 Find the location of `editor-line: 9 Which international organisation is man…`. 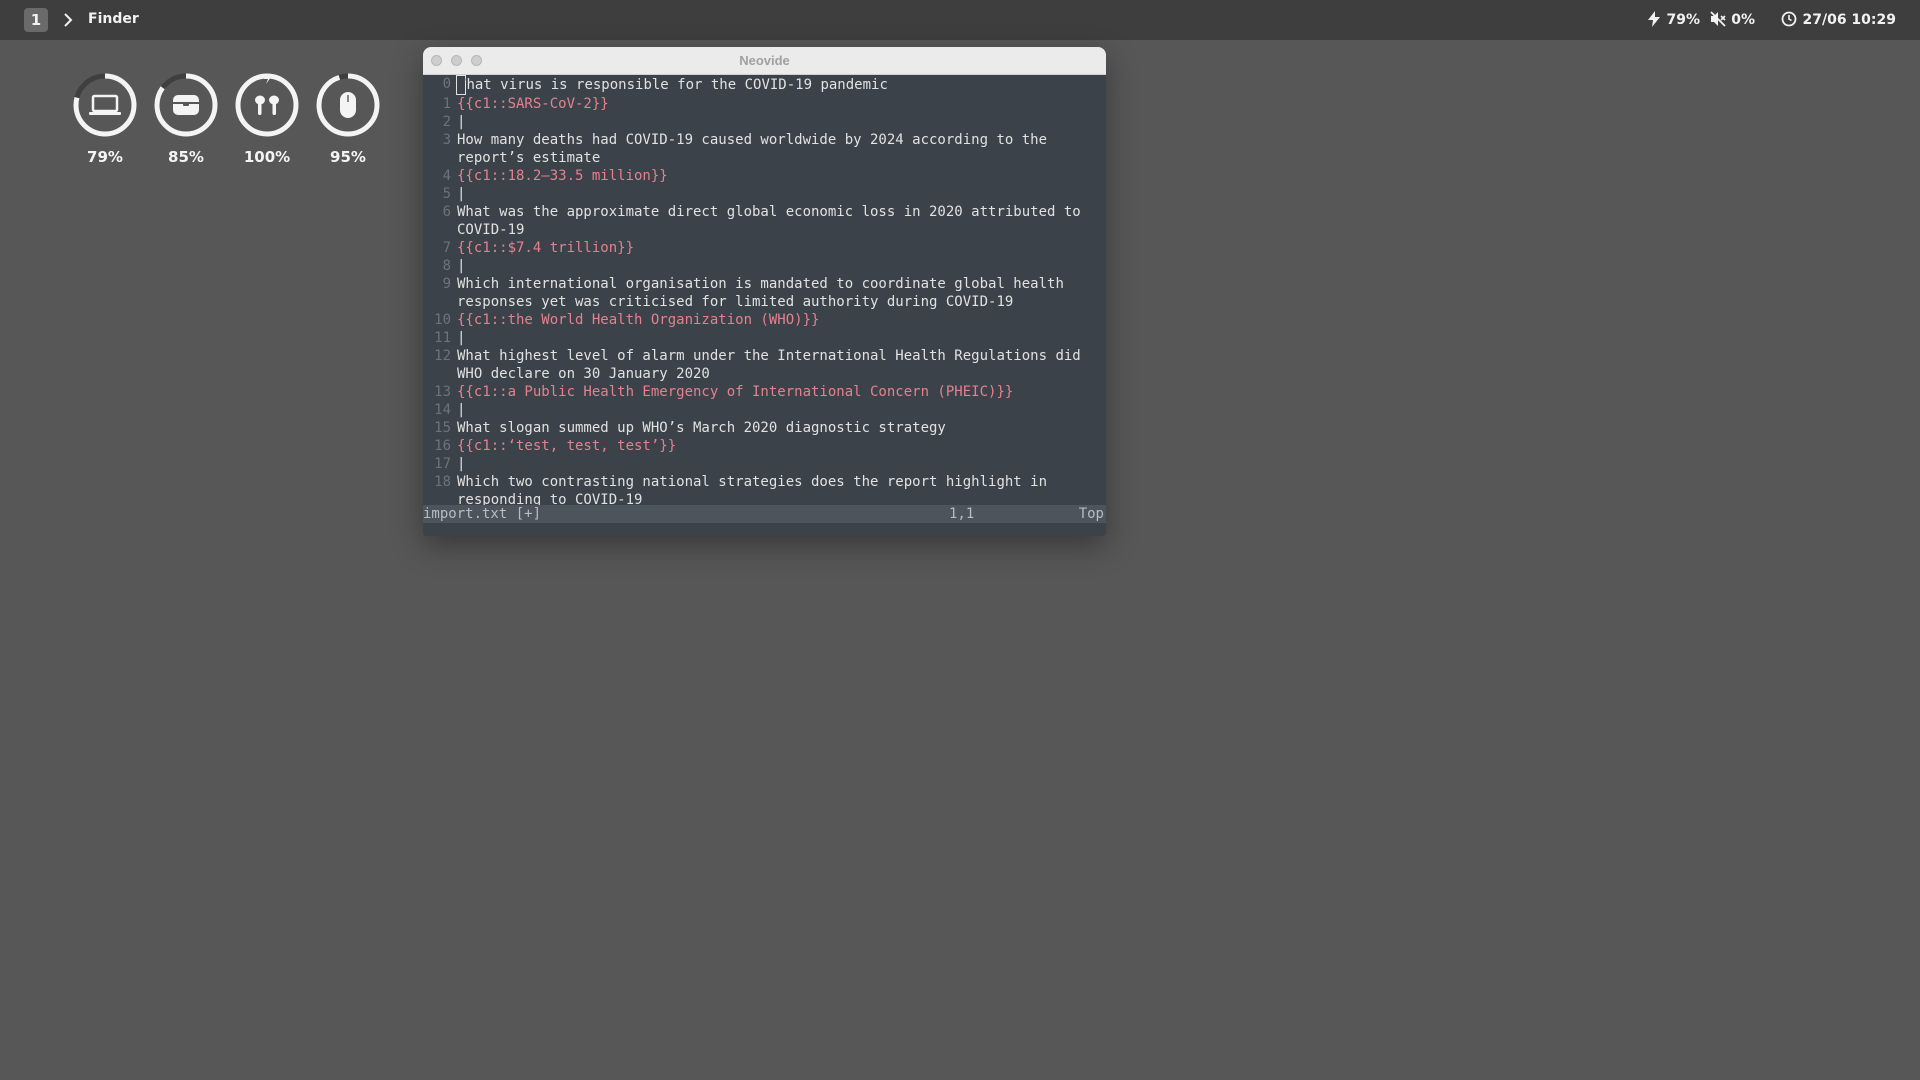

editor-line: 9 Which international organisation is man… is located at coordinates (764, 293).